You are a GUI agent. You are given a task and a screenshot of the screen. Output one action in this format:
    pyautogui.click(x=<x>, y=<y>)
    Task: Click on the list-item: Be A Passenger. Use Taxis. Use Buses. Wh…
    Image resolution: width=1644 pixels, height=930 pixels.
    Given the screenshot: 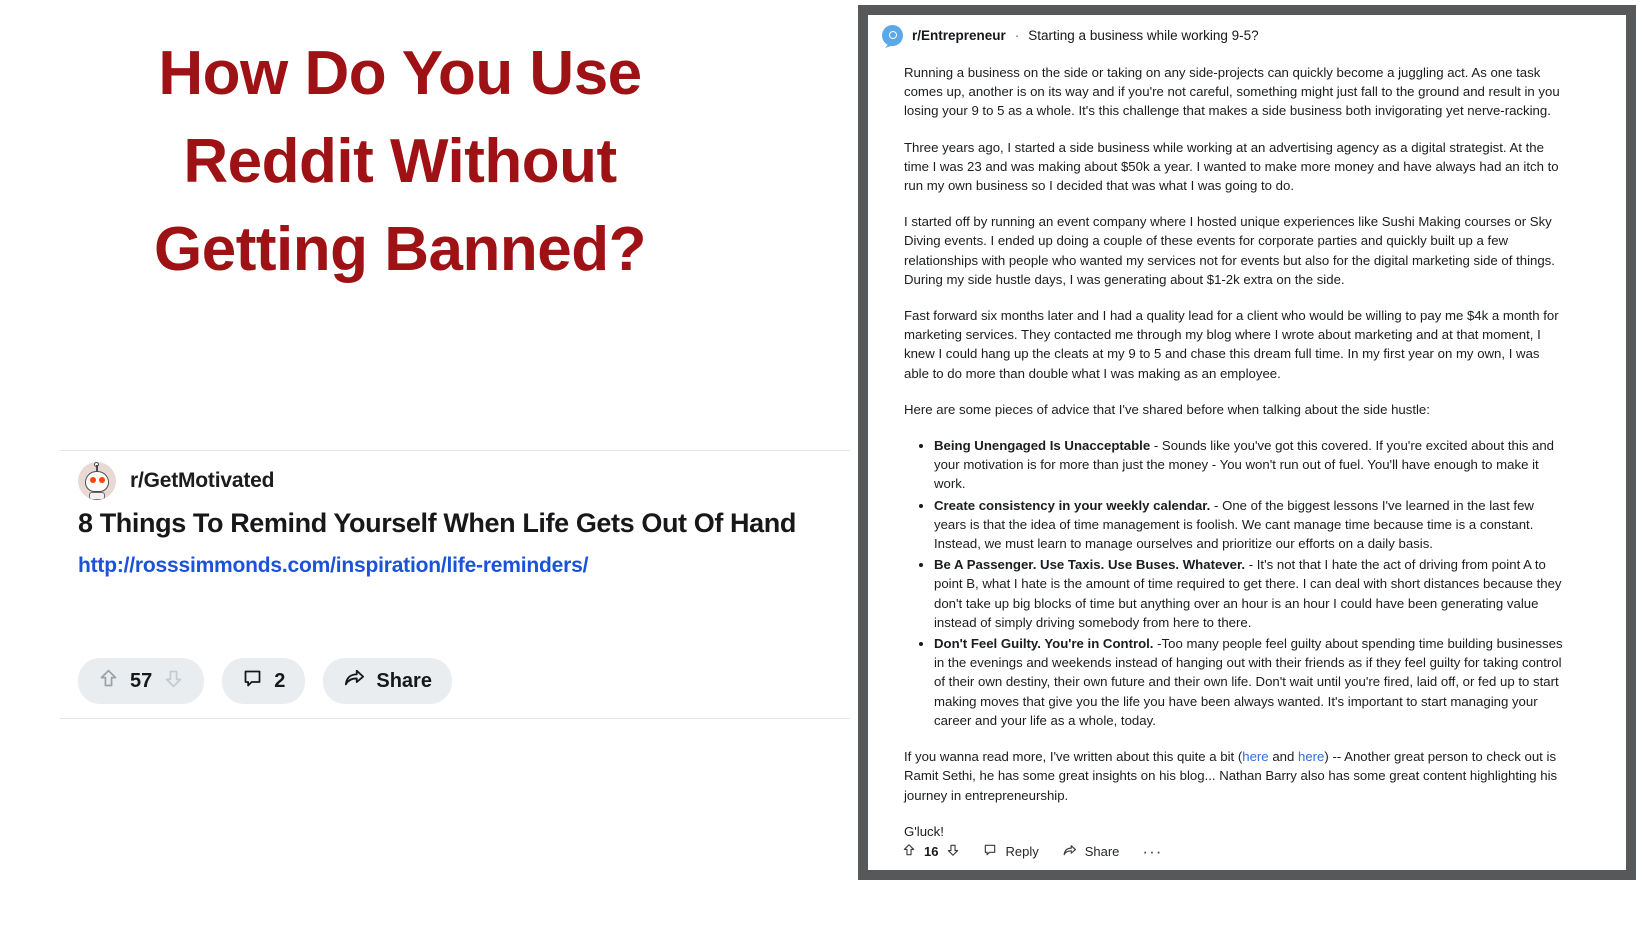 What is the action you would take?
    pyautogui.click(x=1249, y=593)
    